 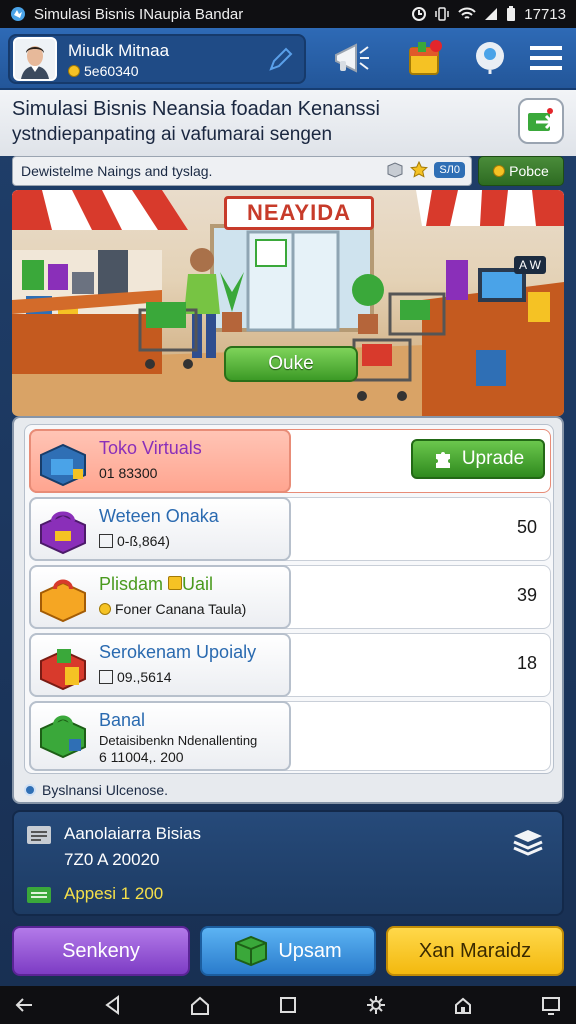 I want to click on business-card: Serokenam Upoialy 09.,5614, so click(x=160, y=665).